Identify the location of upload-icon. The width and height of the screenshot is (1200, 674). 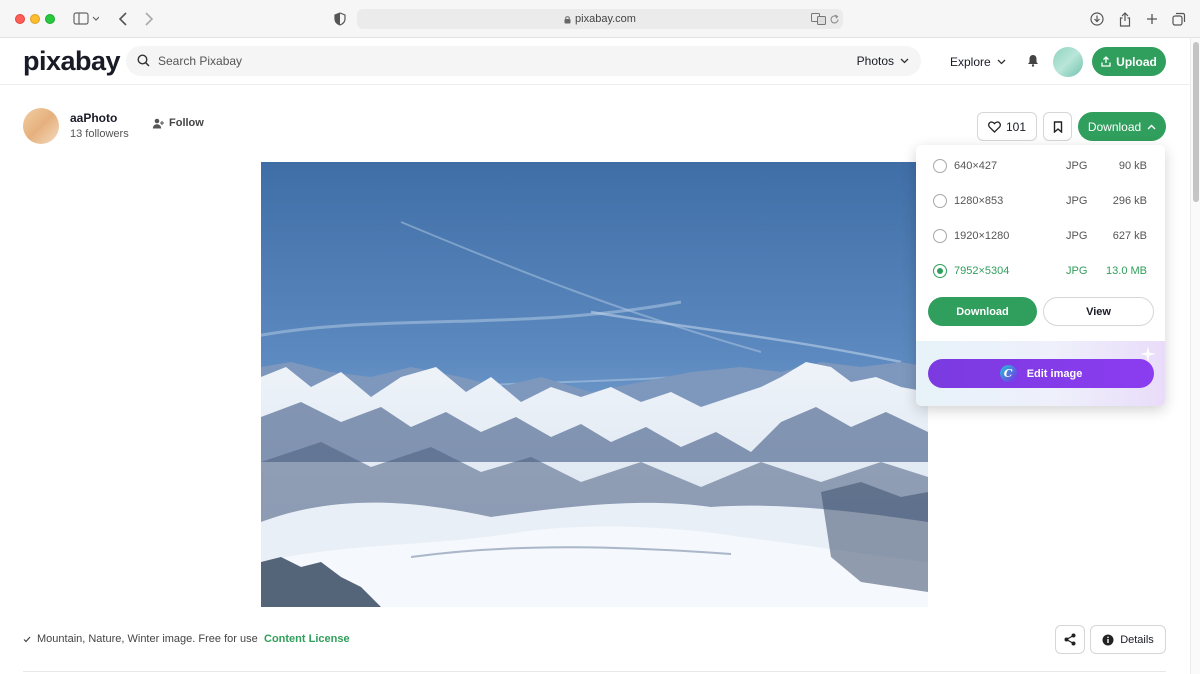
(1106, 61).